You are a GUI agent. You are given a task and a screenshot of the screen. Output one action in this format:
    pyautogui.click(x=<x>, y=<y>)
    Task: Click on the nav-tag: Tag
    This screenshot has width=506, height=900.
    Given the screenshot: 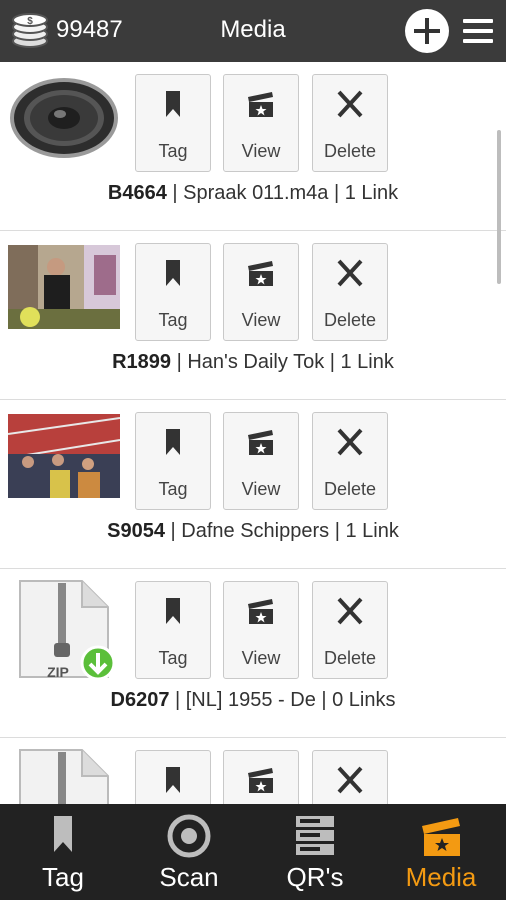 What is the action you would take?
    pyautogui.click(x=63, y=852)
    